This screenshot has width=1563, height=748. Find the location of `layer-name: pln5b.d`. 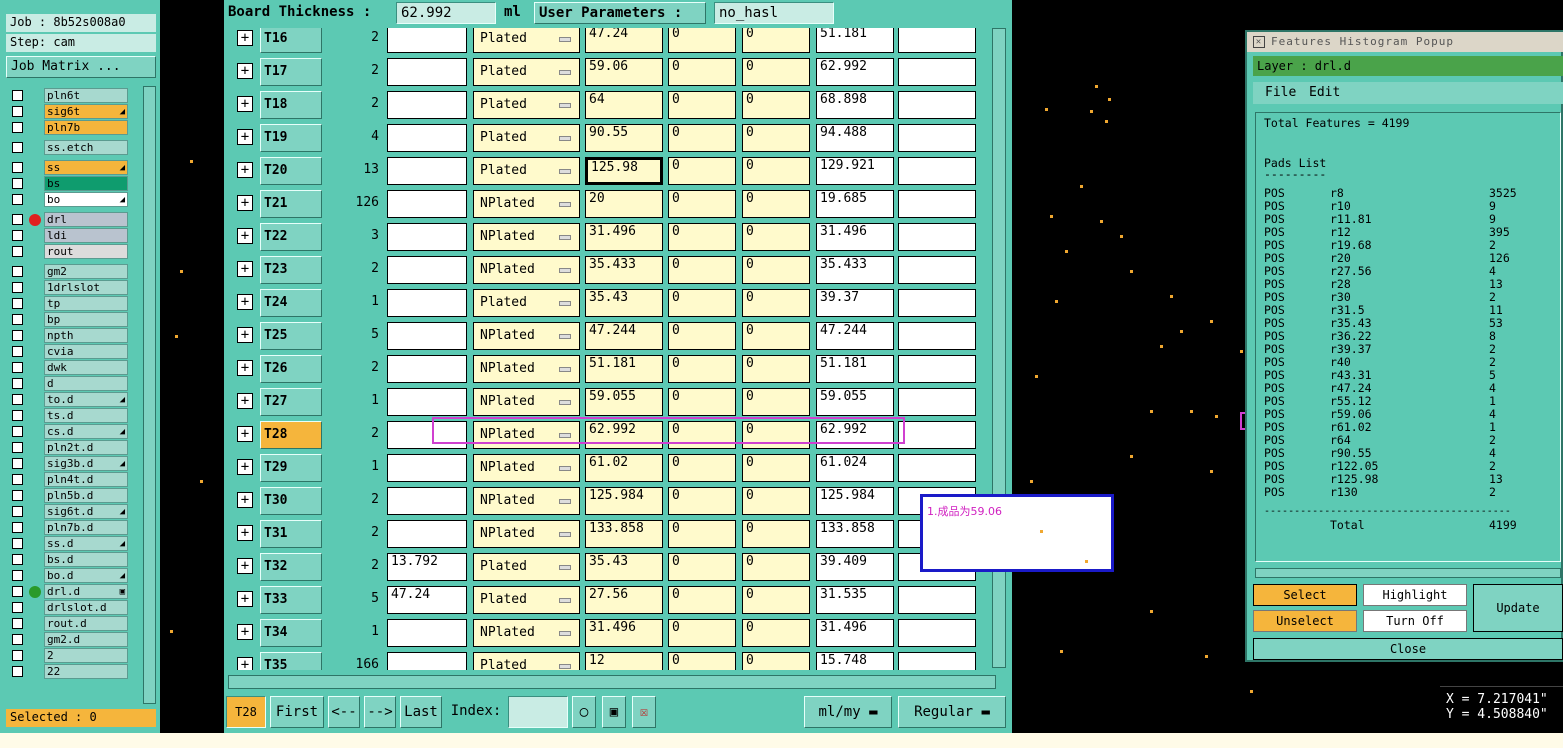

layer-name: pln5b.d is located at coordinates (86, 495).